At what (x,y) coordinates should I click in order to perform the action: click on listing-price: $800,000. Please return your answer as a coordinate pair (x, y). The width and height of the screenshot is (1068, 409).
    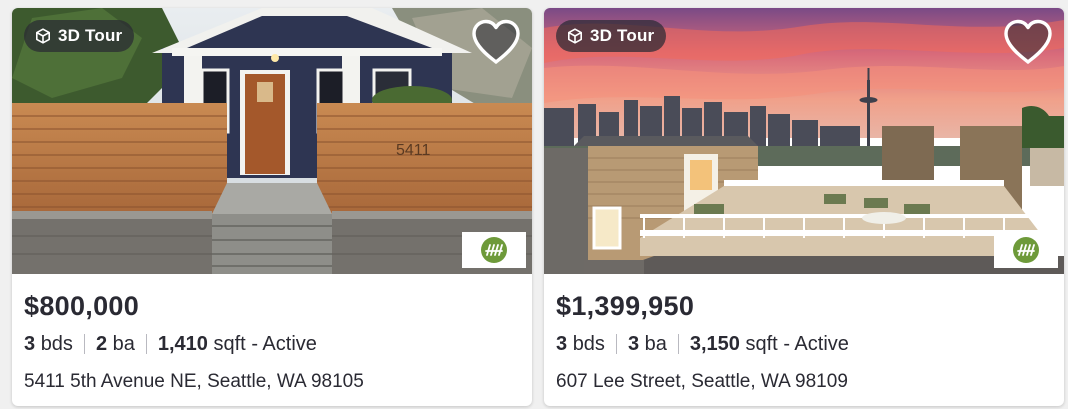
    Looking at the image, I should click on (82, 306).